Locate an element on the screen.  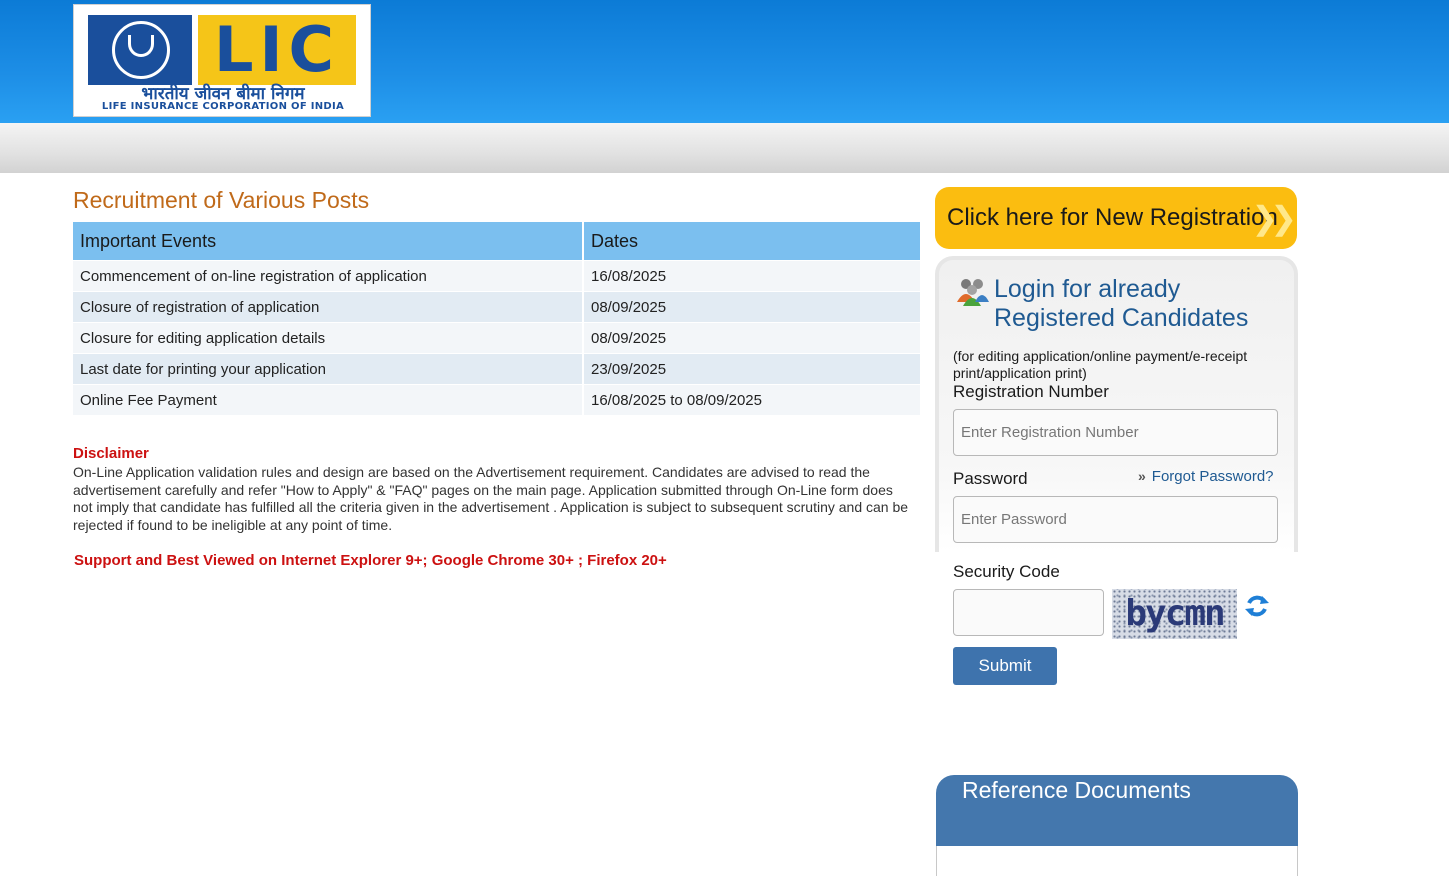
password-label: Password is located at coordinates (990, 478).